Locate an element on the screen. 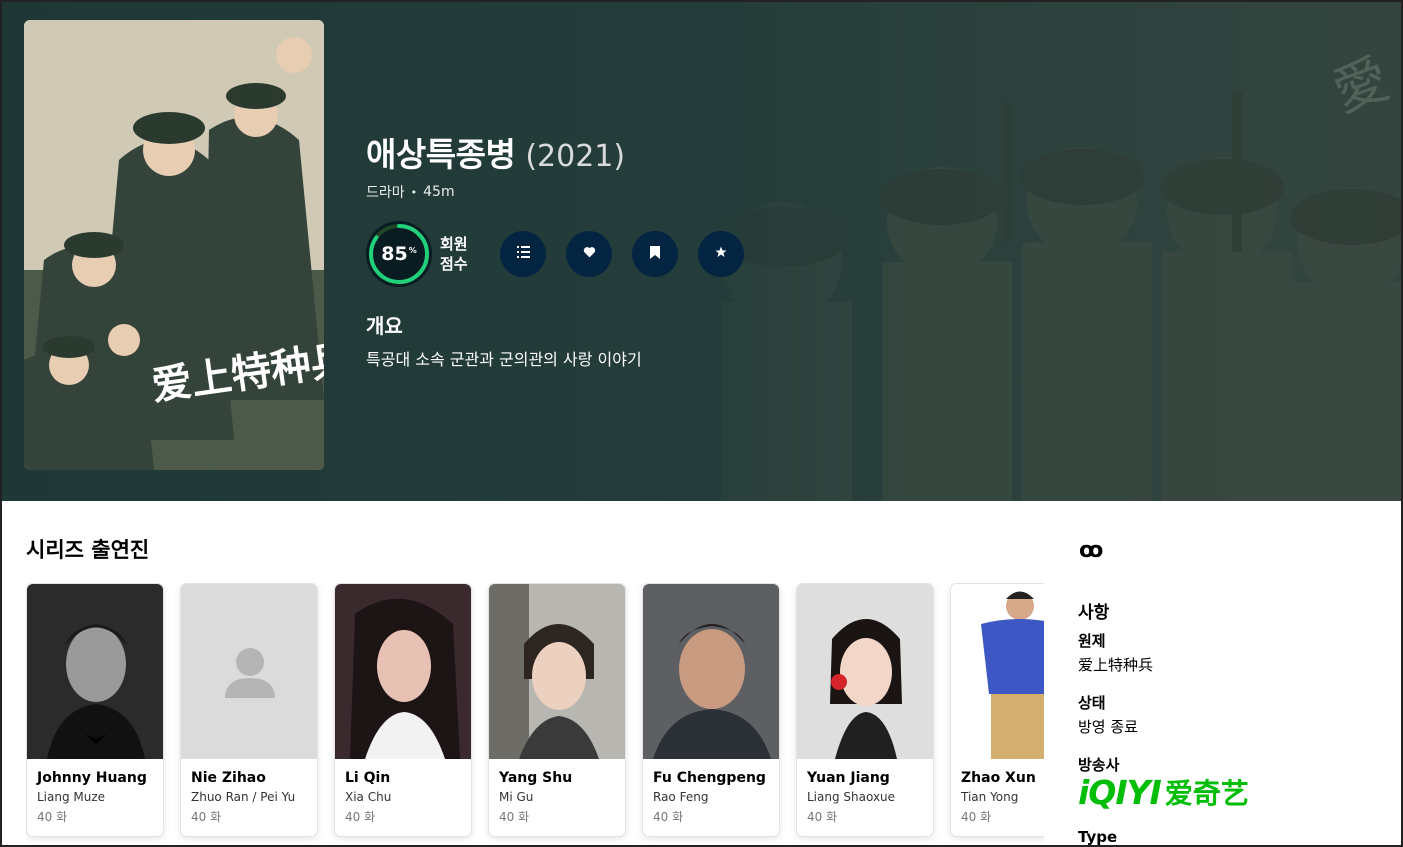  cast-name: Yuan Jiang is located at coordinates (870, 778).